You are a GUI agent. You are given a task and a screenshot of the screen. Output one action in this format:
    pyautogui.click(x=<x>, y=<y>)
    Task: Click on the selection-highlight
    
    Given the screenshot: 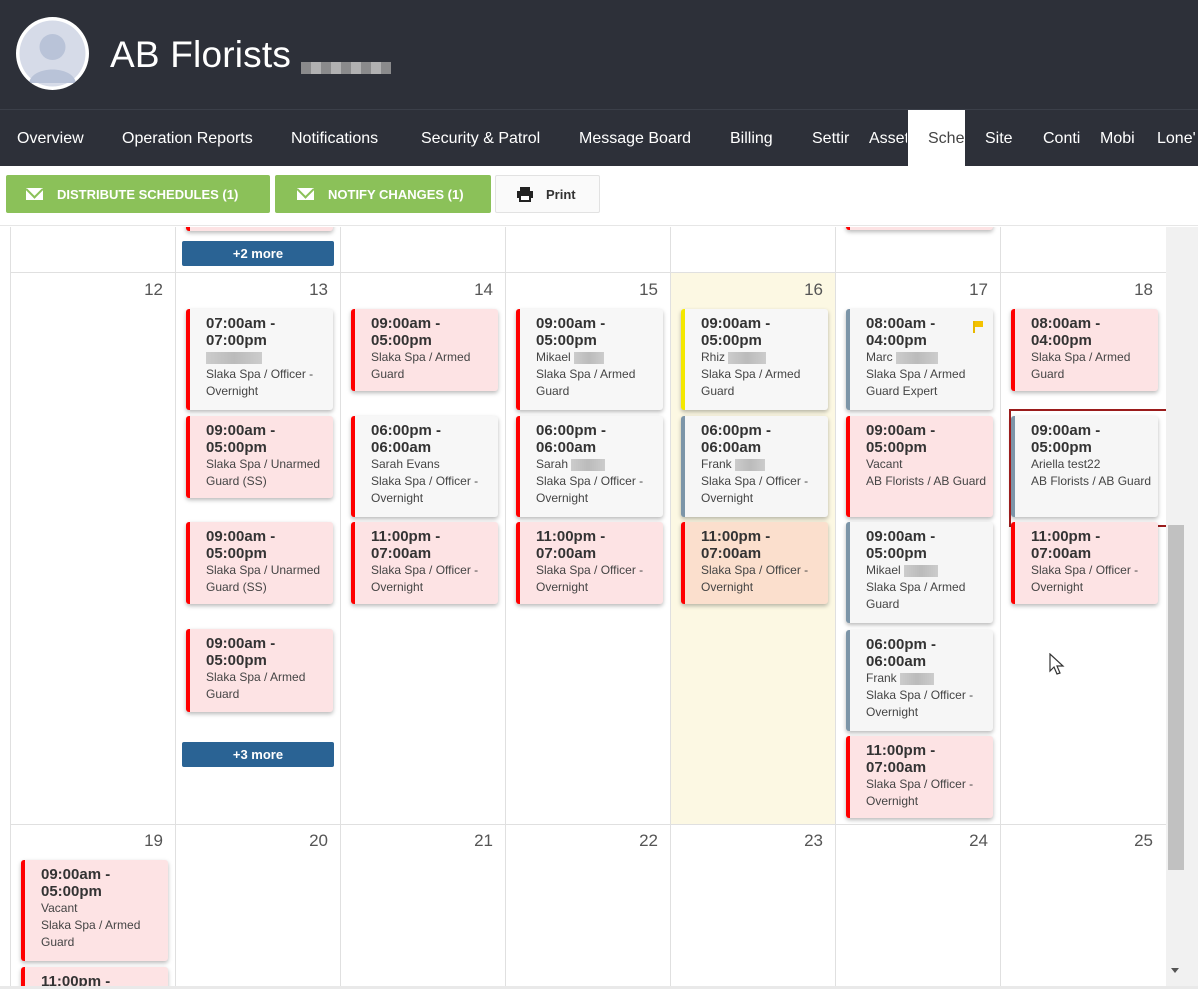 What is the action you would take?
    pyautogui.click(x=1087, y=468)
    